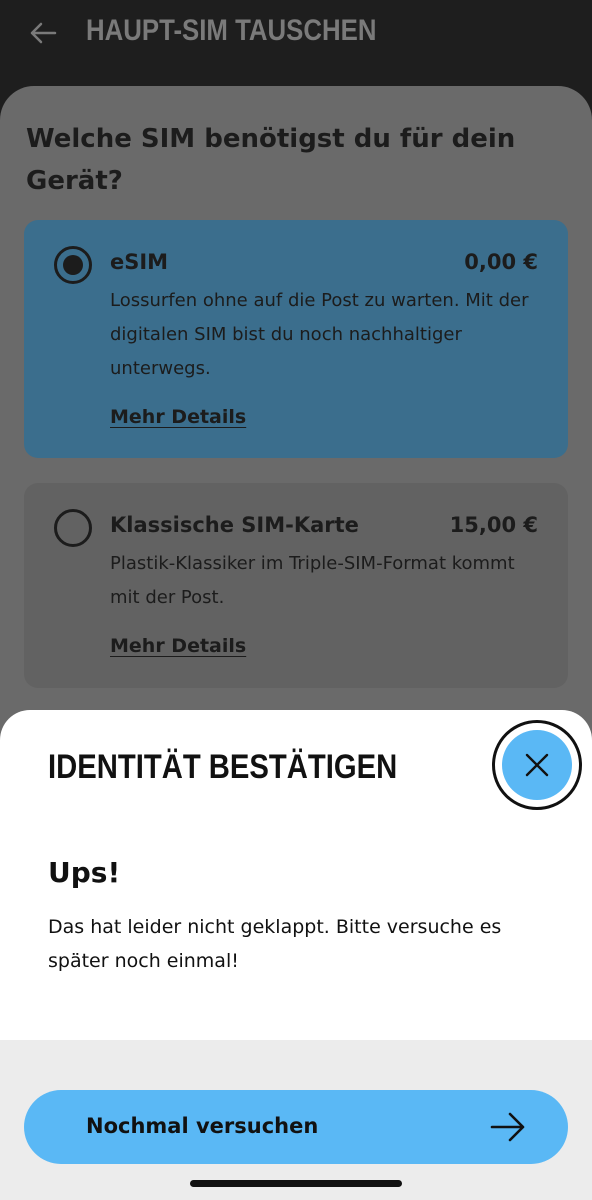 Image resolution: width=592 pixels, height=1200 pixels. I want to click on sheet-footer: Nochmal versuchen, so click(296, 1120).